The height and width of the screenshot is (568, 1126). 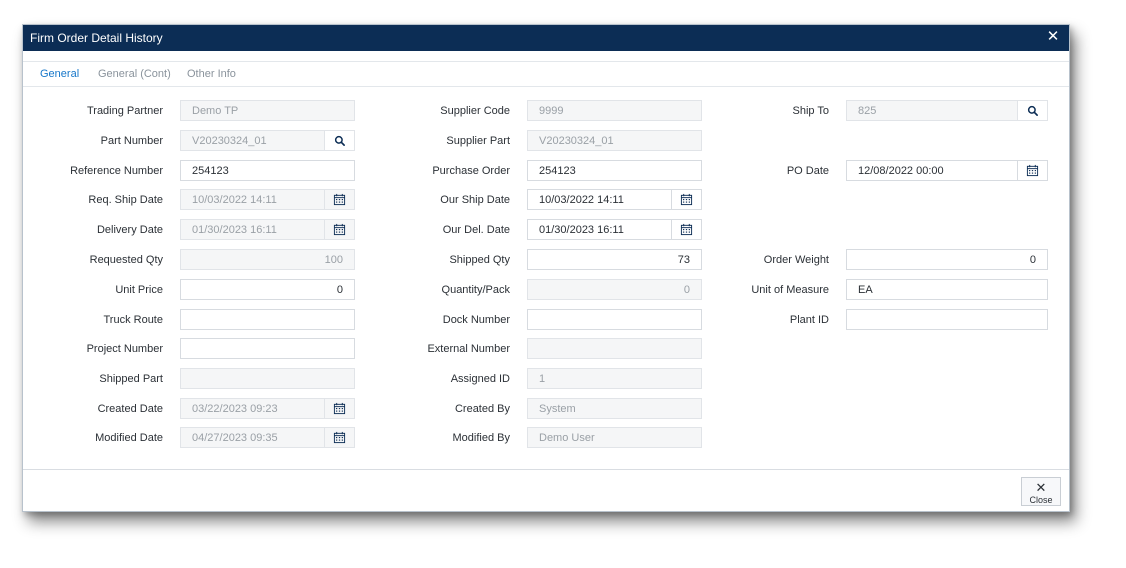 I want to click on created-by-field: System, so click(x=614, y=408).